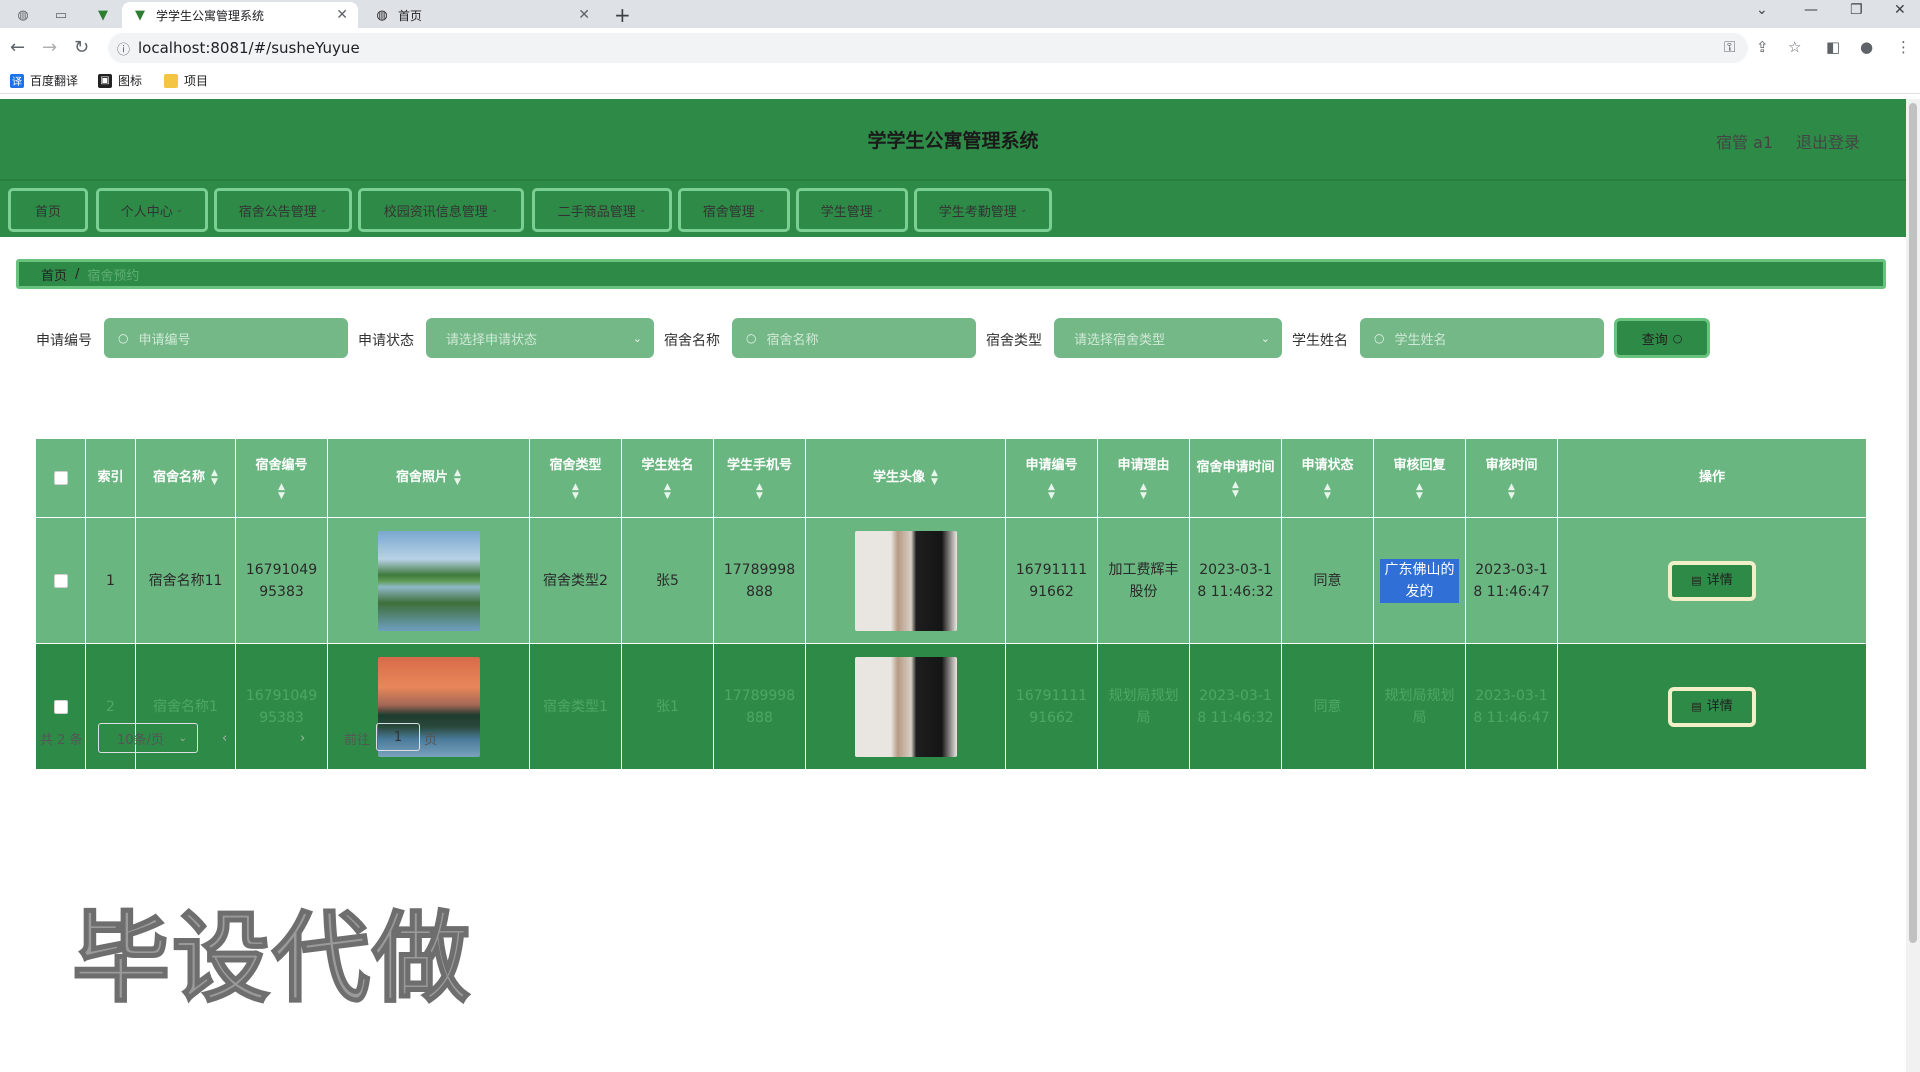 The height and width of the screenshot is (1072, 1920). What do you see at coordinates (54, 81) in the screenshot?
I see `bookmark-label: 百度翻译` at bounding box center [54, 81].